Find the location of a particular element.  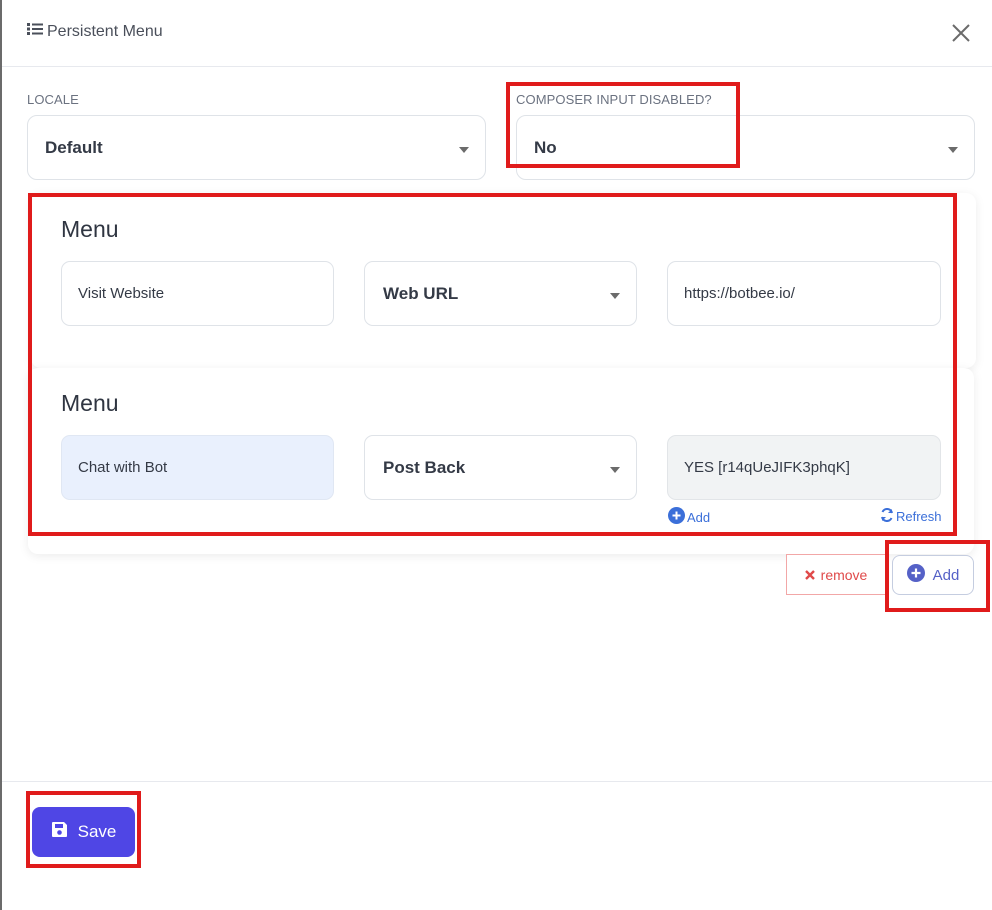

payload-value-2: YES [r14qUeJIFK3phqK] is located at coordinates (767, 467).